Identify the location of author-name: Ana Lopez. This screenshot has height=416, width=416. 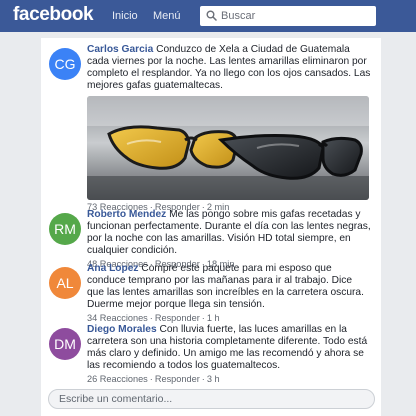
(113, 268).